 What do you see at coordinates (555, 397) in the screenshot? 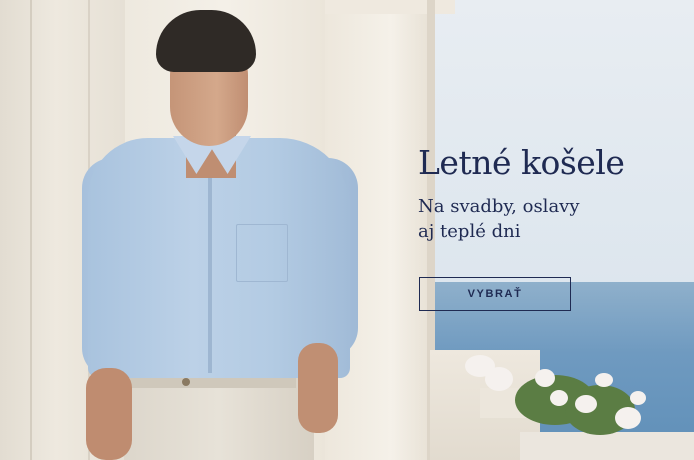
I see `flower-bush` at bounding box center [555, 397].